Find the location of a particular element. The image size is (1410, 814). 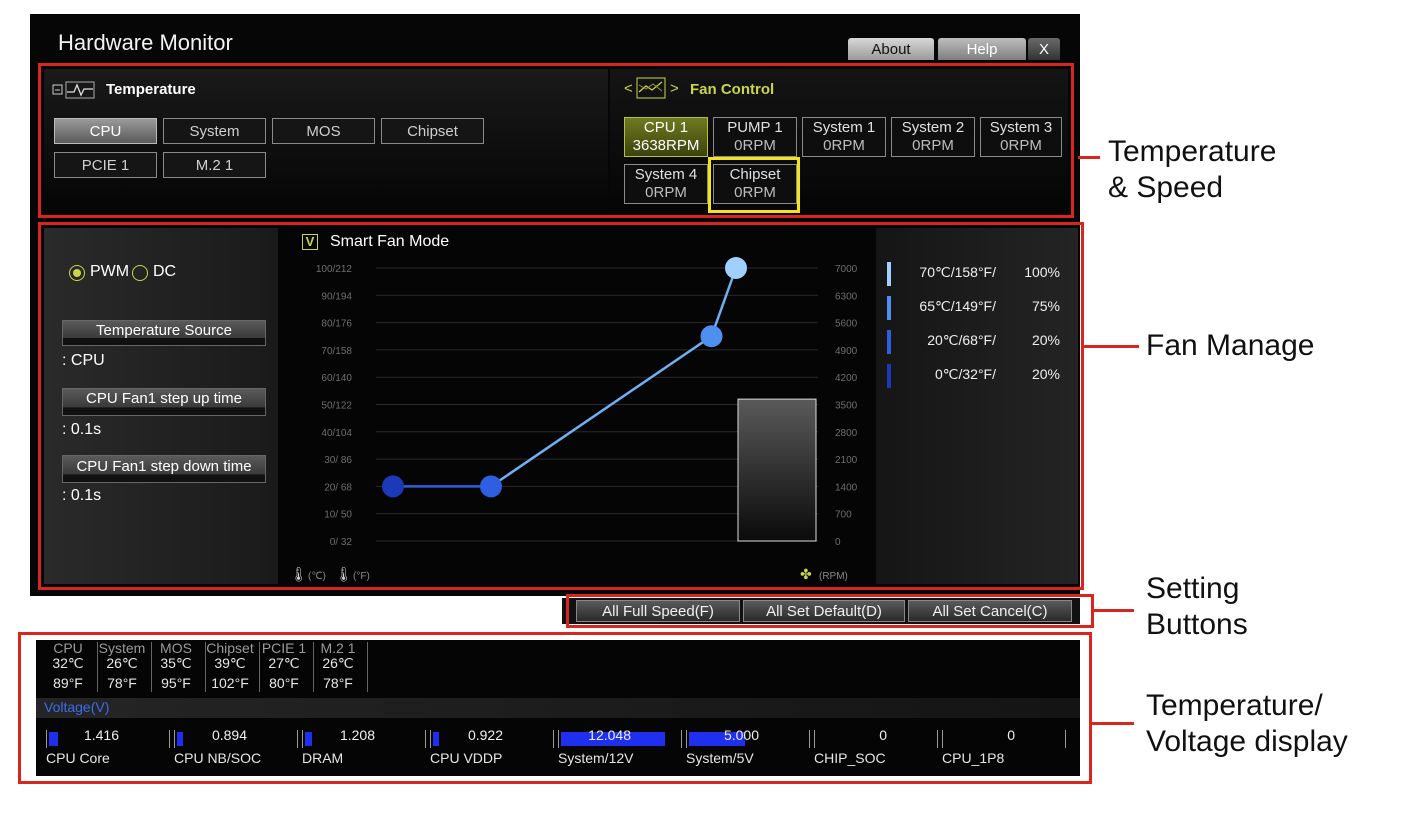

temperature-readout: CPU 32℃ 89°F is located at coordinates (68, 666).